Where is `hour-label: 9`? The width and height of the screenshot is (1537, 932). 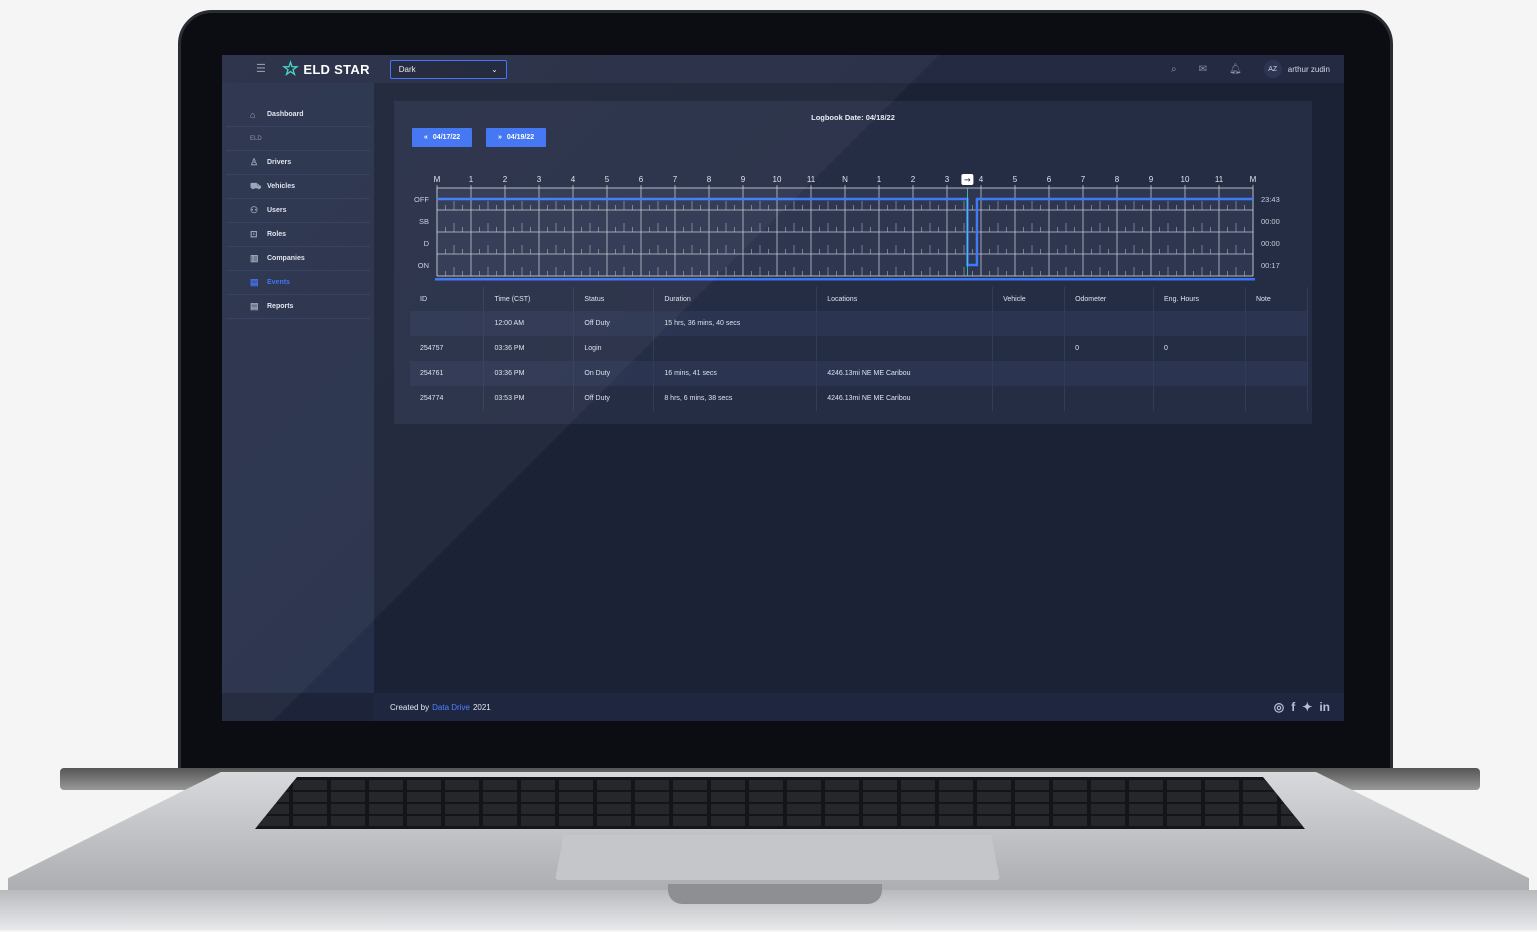
hour-label: 9 is located at coordinates (743, 179).